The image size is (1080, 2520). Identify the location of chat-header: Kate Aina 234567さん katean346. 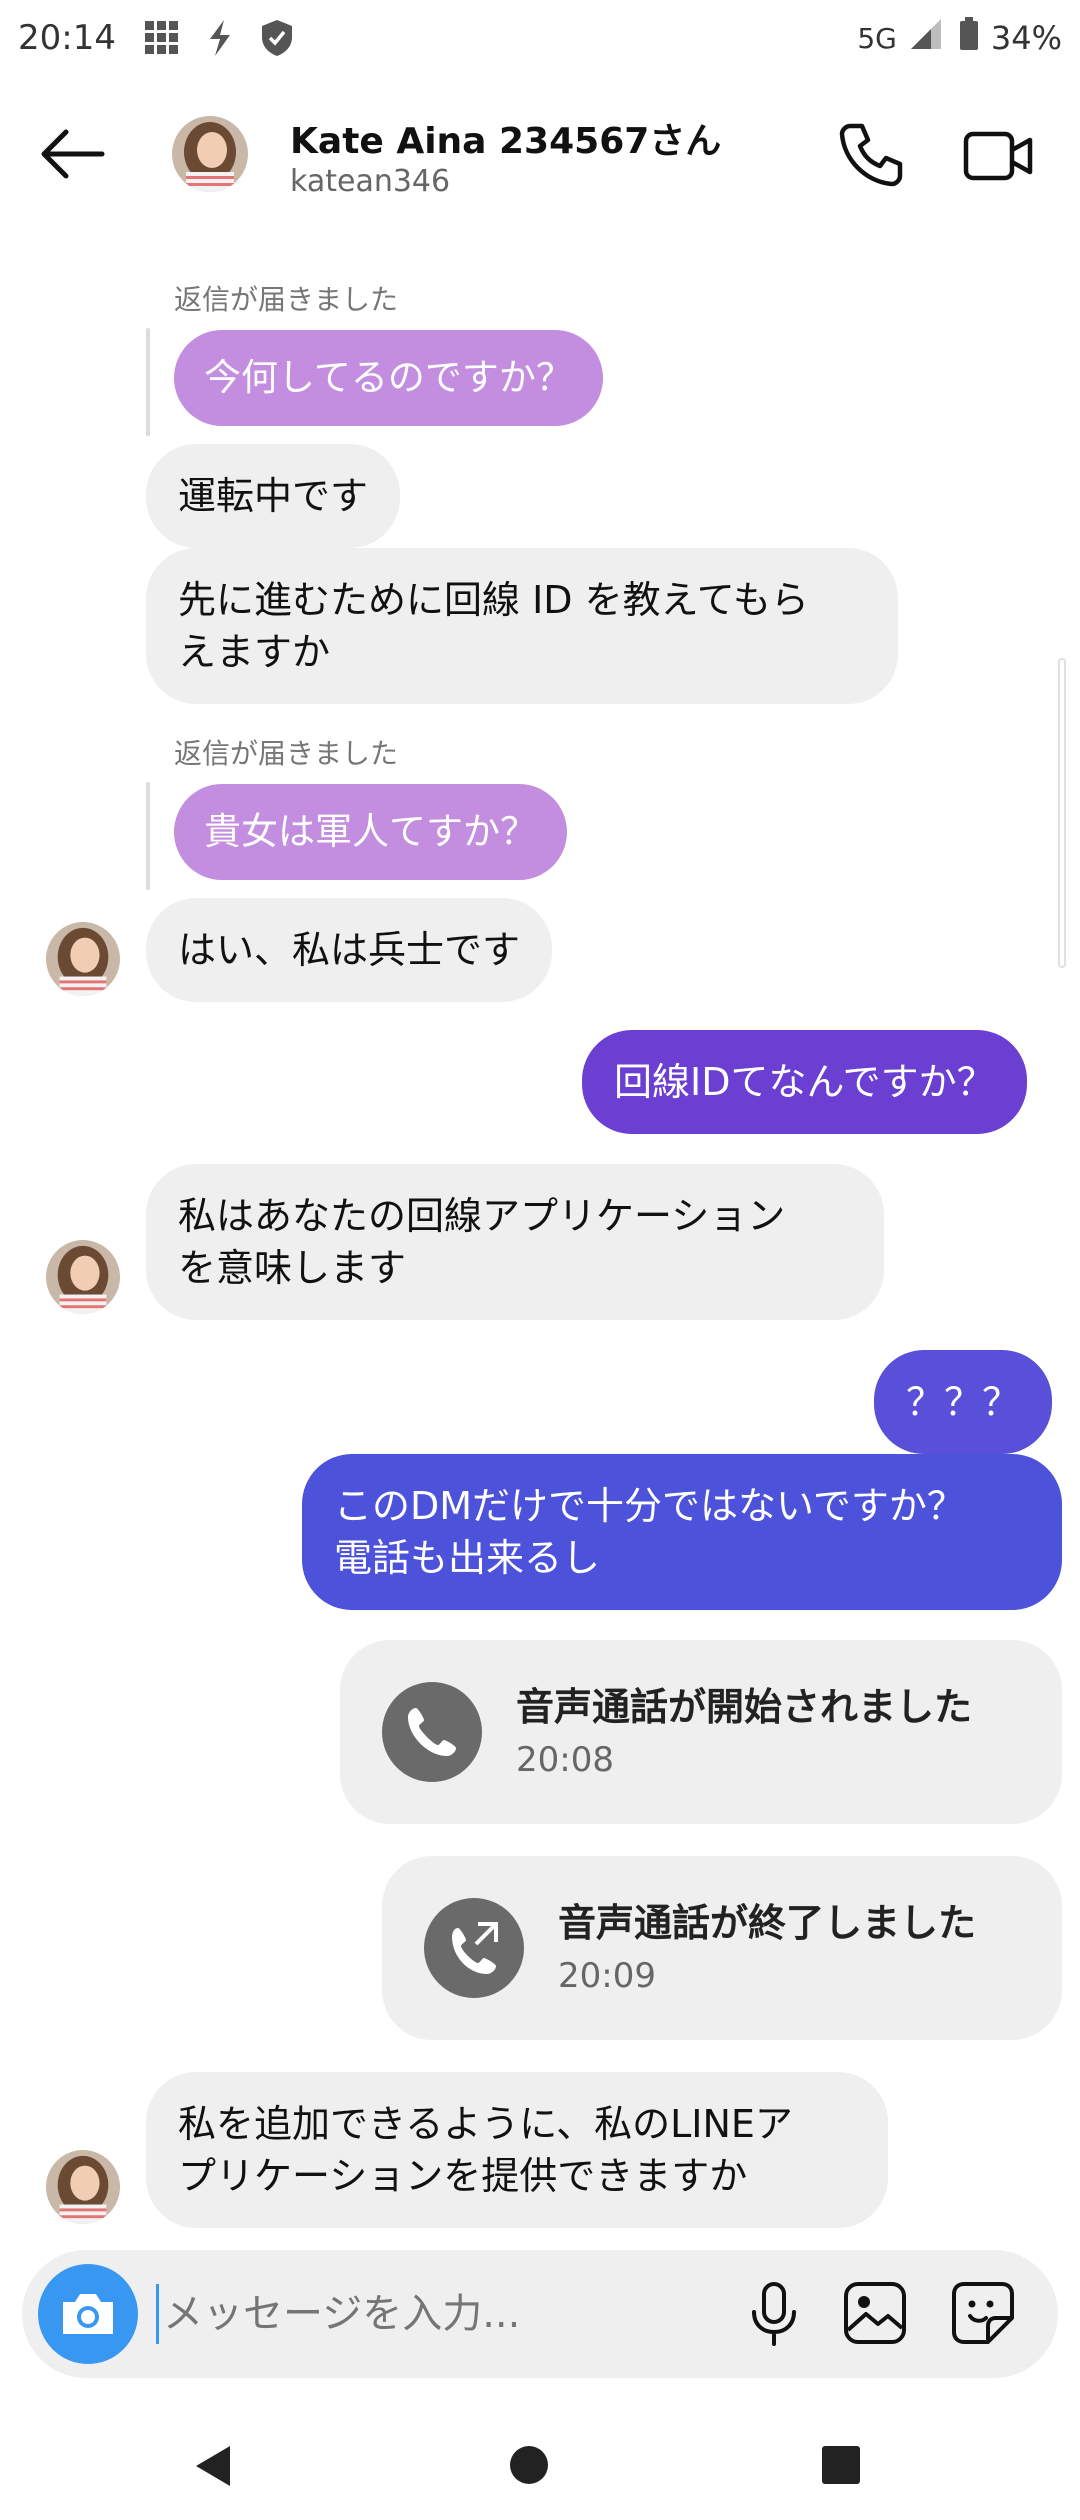
(540, 154).